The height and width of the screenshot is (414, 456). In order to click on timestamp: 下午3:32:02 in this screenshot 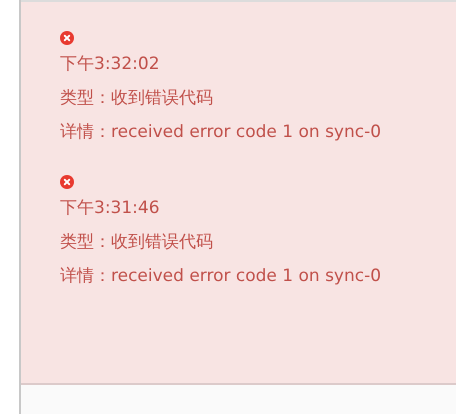, I will do `click(110, 64)`.